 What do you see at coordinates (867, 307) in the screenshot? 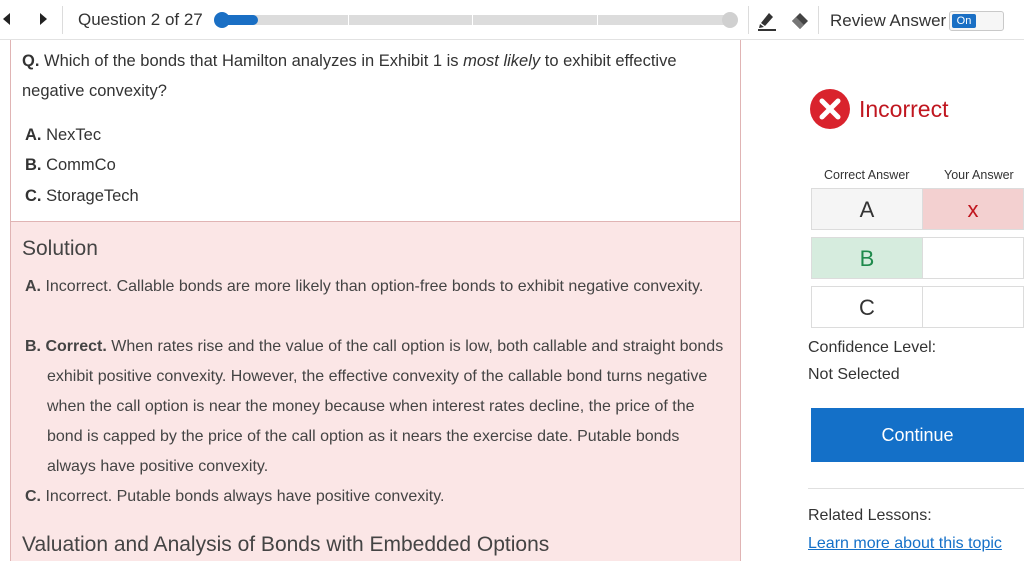
I see `correct-answer-cell: C` at bounding box center [867, 307].